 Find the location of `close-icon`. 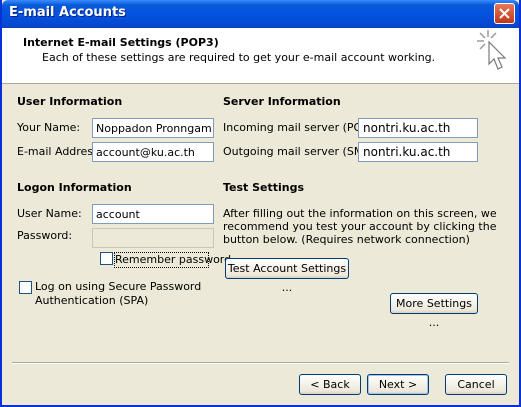

close-icon is located at coordinates (504, 13).